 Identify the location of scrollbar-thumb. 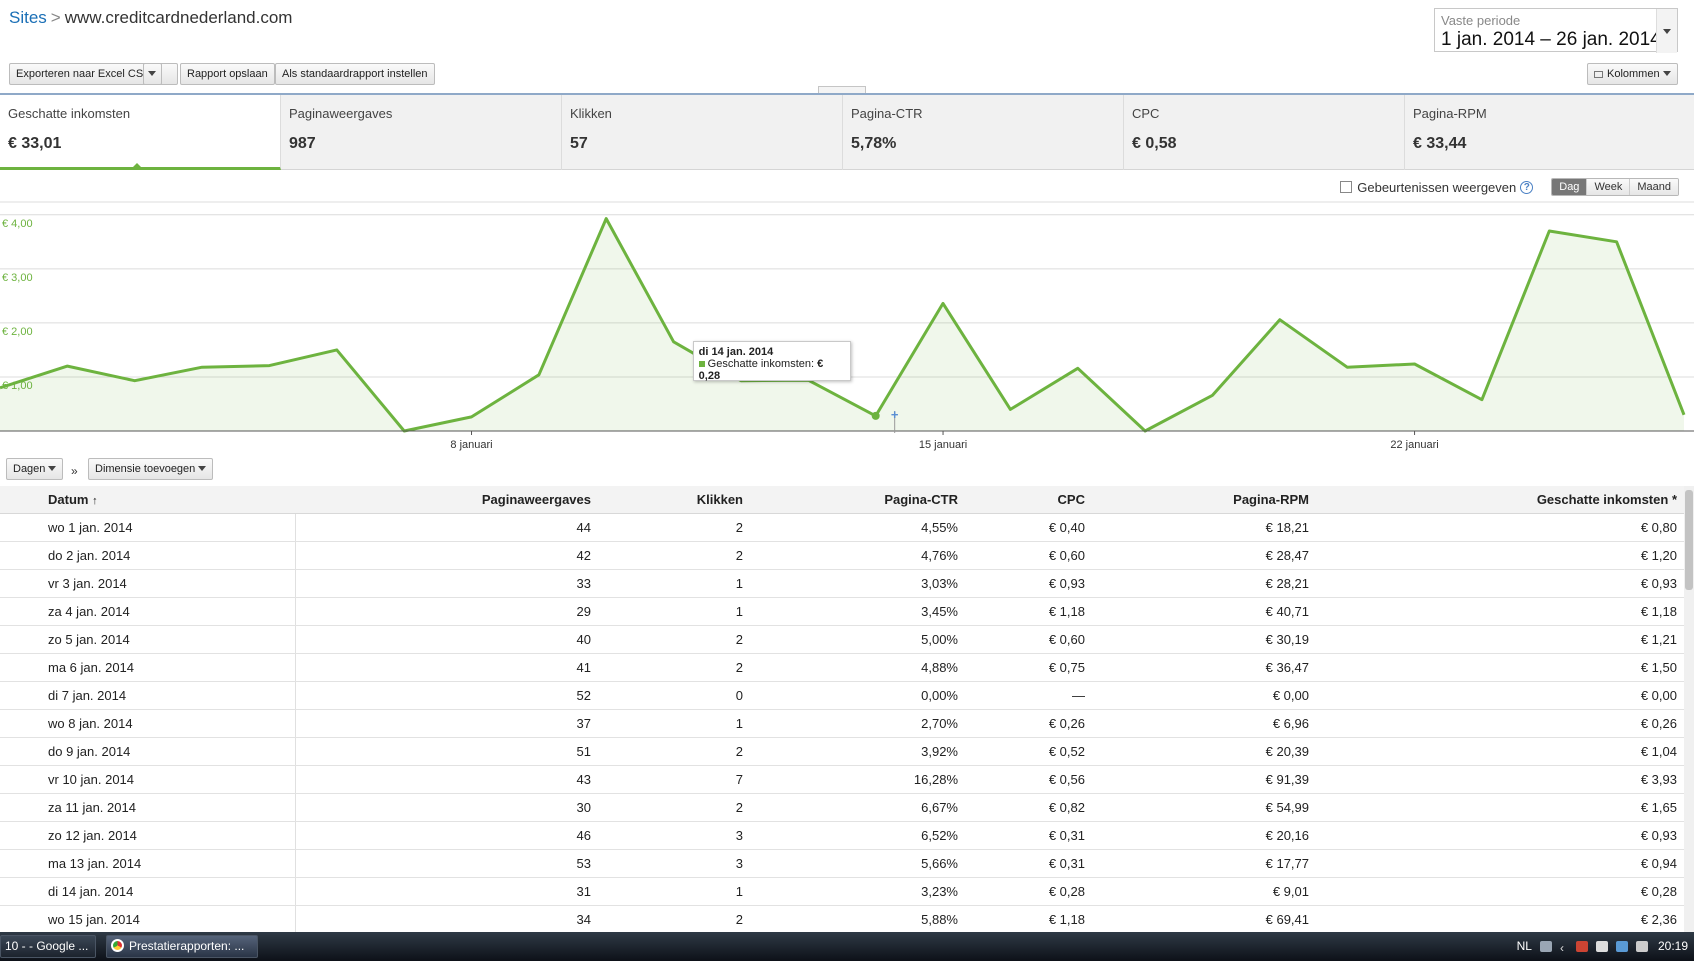
(1689, 540).